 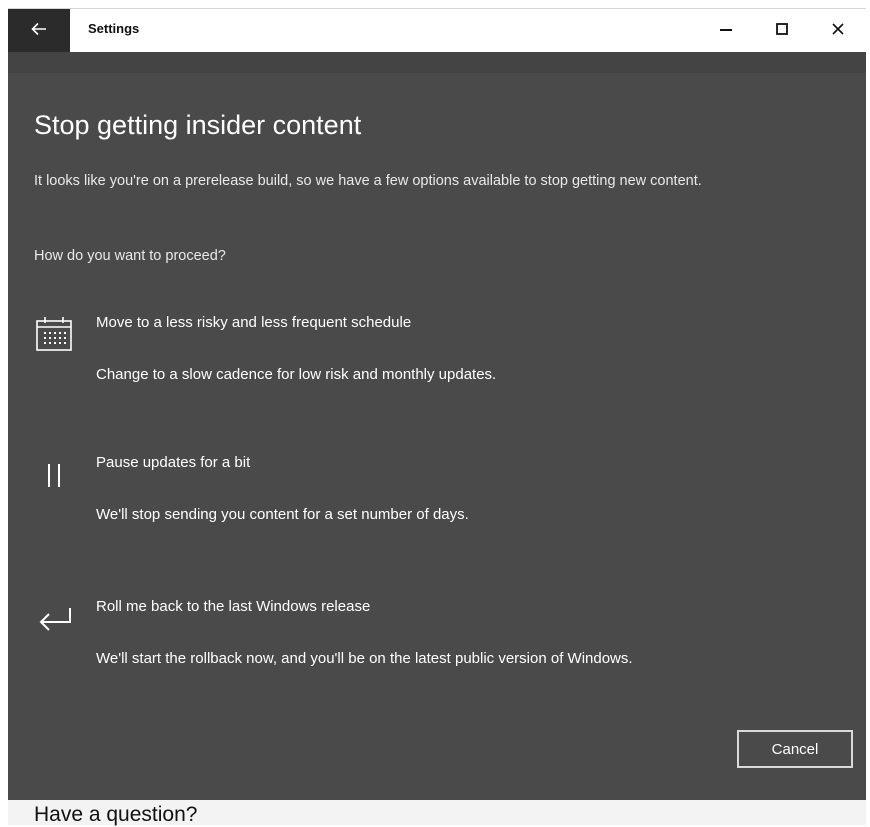 What do you see at coordinates (4, 412) in the screenshot?
I see `window-frame-left` at bounding box center [4, 412].